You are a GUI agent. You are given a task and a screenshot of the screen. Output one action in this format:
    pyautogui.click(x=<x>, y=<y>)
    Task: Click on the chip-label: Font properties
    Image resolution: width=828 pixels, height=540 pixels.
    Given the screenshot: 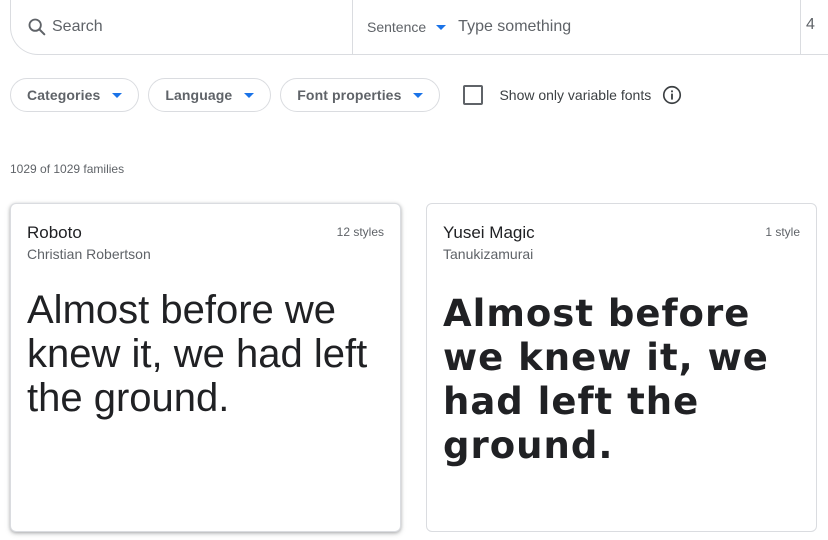 What is the action you would take?
    pyautogui.click(x=349, y=95)
    